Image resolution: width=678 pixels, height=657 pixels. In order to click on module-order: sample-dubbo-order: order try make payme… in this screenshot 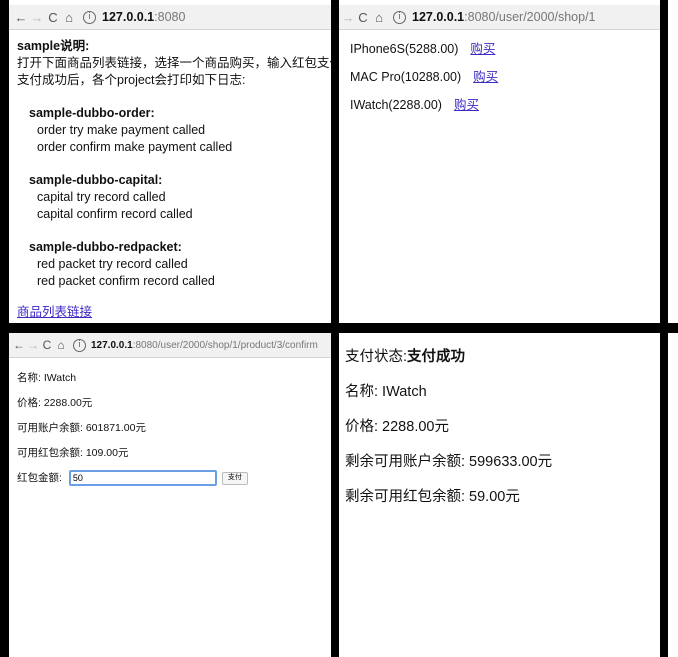, I will do `click(170, 130)`.